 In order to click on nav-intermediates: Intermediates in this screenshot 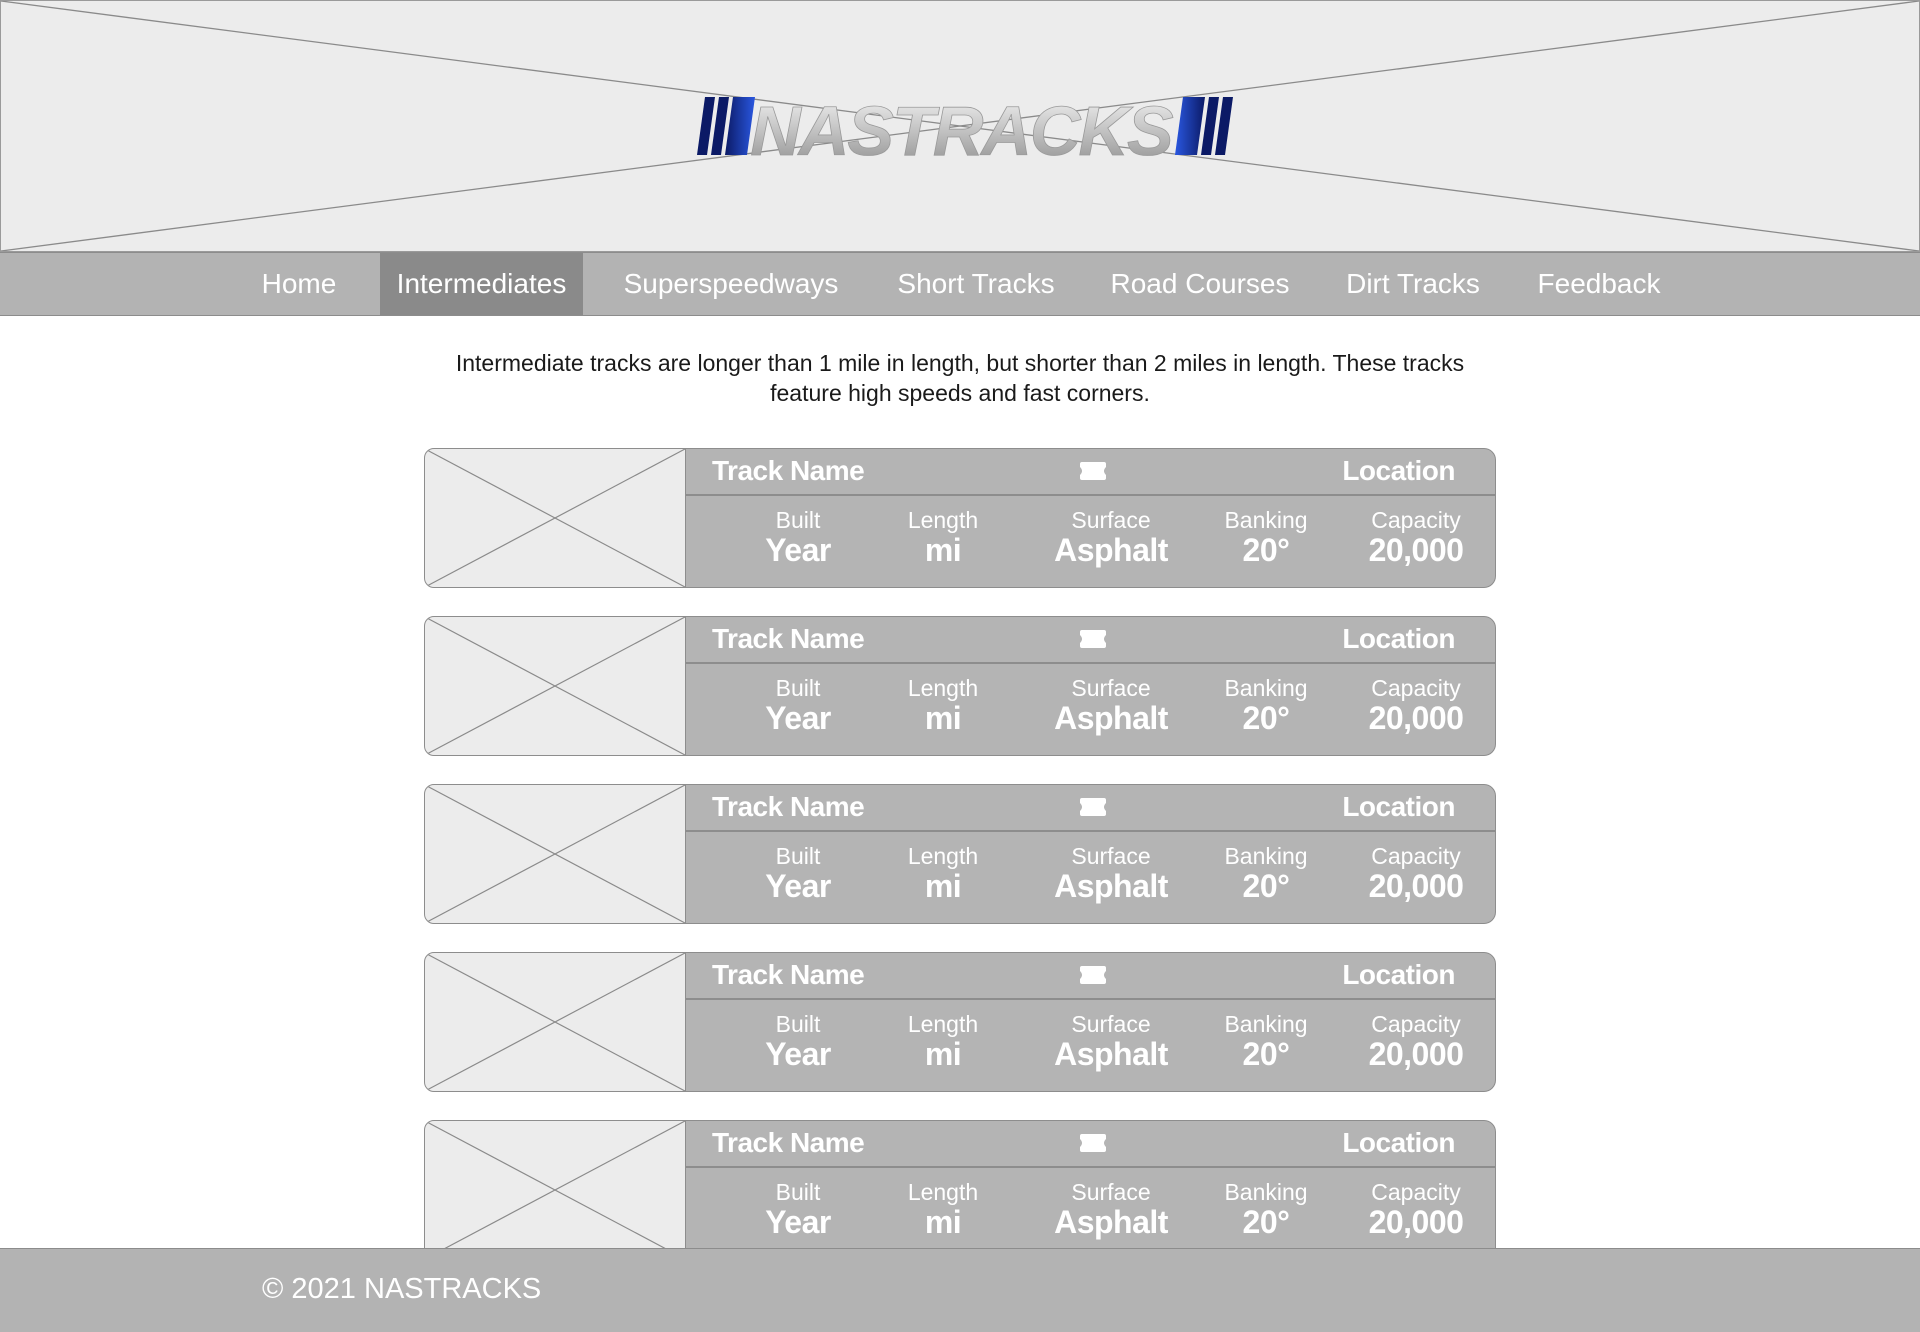, I will do `click(481, 284)`.